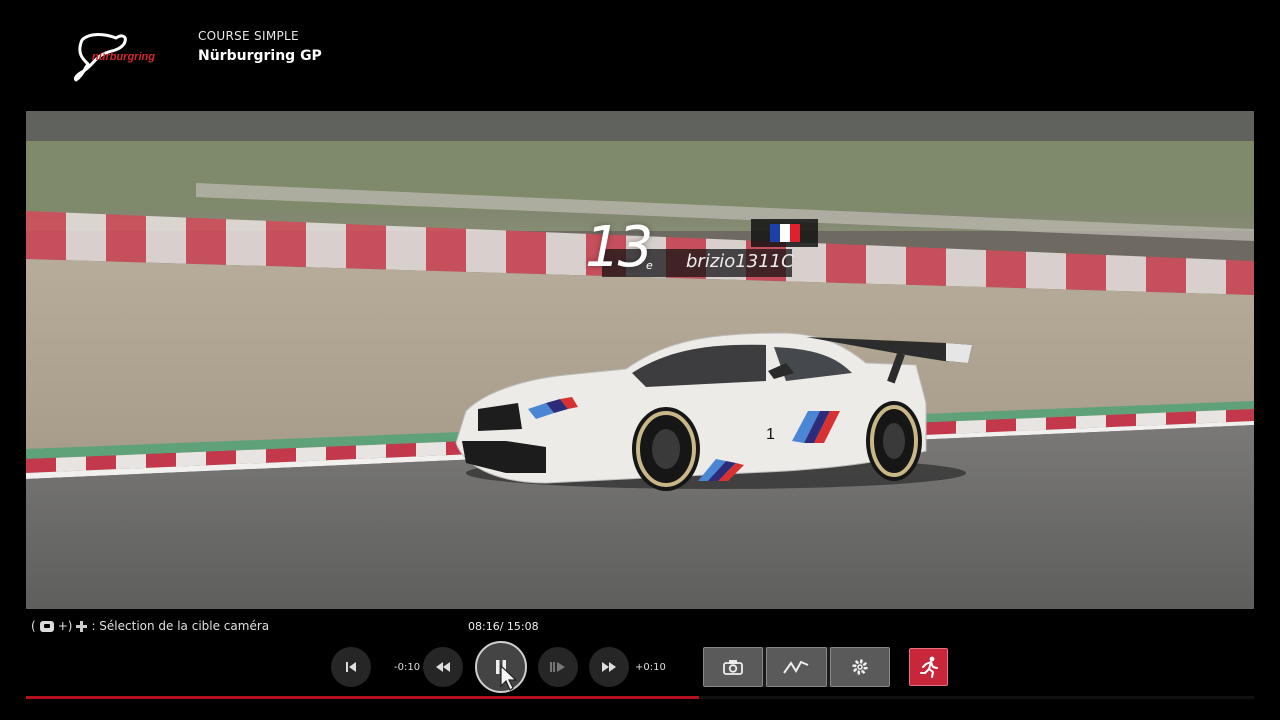  I want to click on skip-start-icon, so click(351, 667).